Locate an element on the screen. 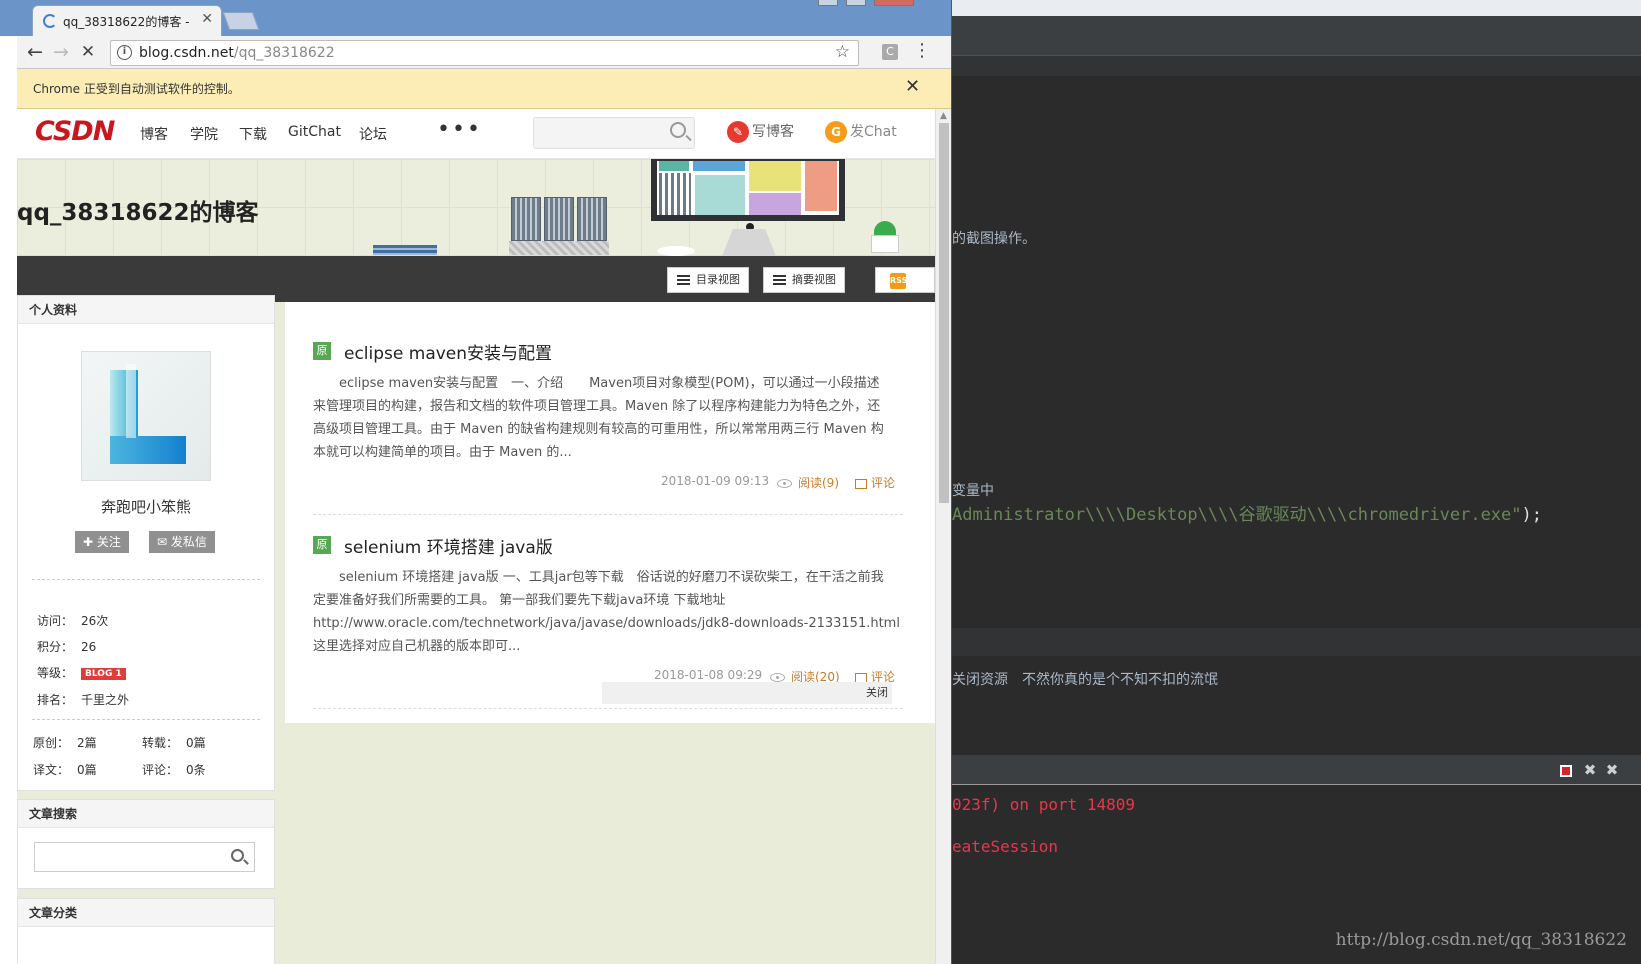  address-bar: i blog.csdn.net/qq_38318622 ☆ is located at coordinates (484, 53).